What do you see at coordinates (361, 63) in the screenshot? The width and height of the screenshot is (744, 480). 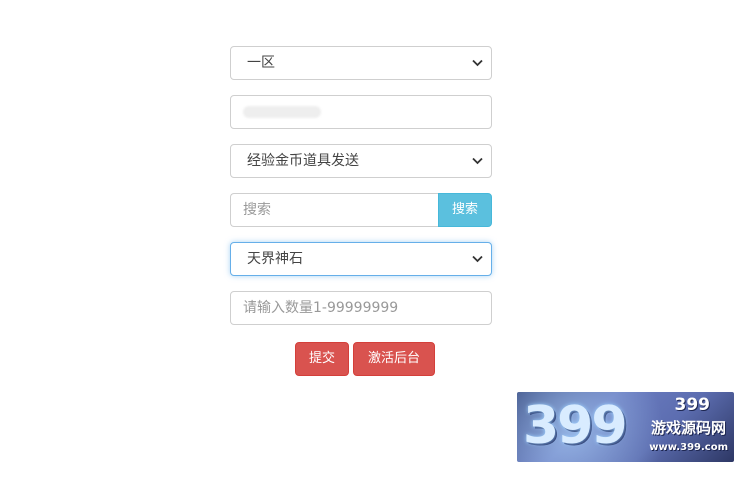 I see `server-select: 一区` at bounding box center [361, 63].